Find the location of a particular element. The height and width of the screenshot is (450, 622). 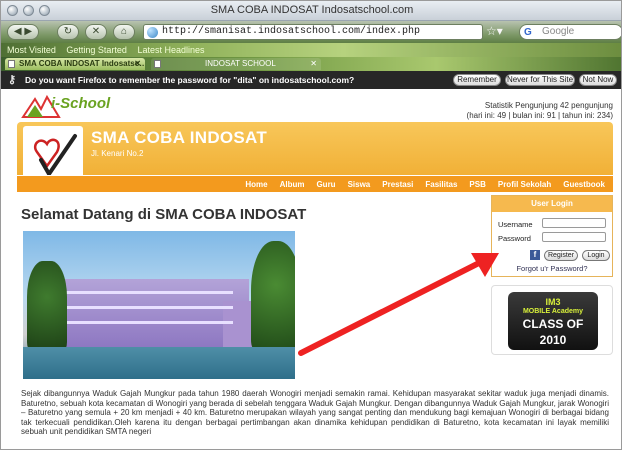

facebook-icon: f is located at coordinates (535, 255).